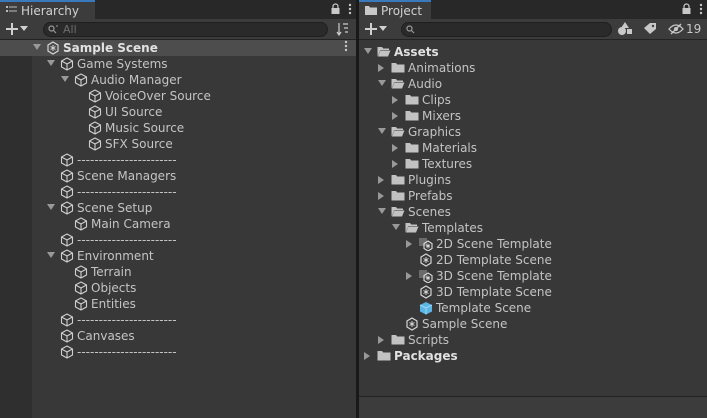 The width and height of the screenshot is (707, 418). I want to click on project-item: Textures, so click(533, 164).